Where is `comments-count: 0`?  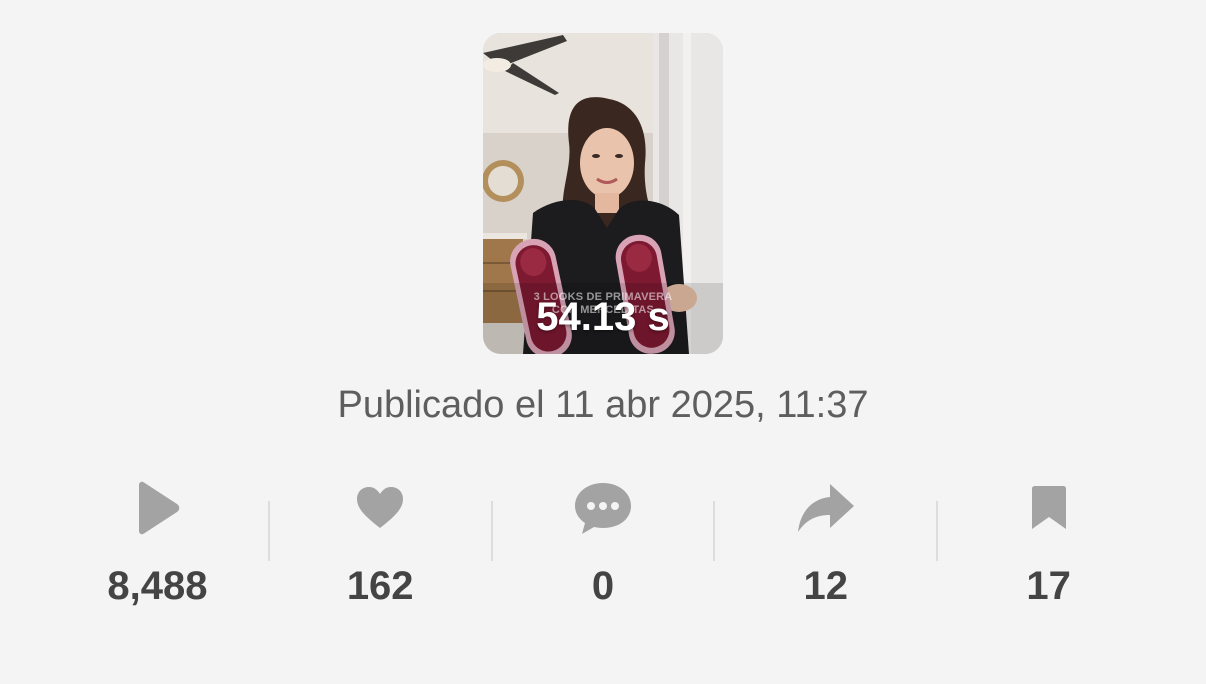 comments-count: 0 is located at coordinates (603, 586).